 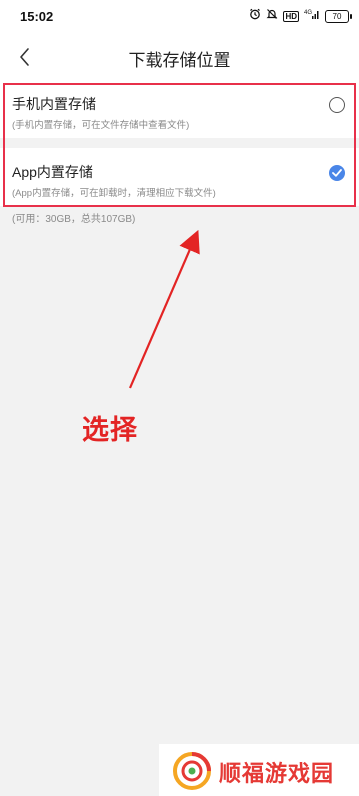 I want to click on hd-icon: HD, so click(x=291, y=16).